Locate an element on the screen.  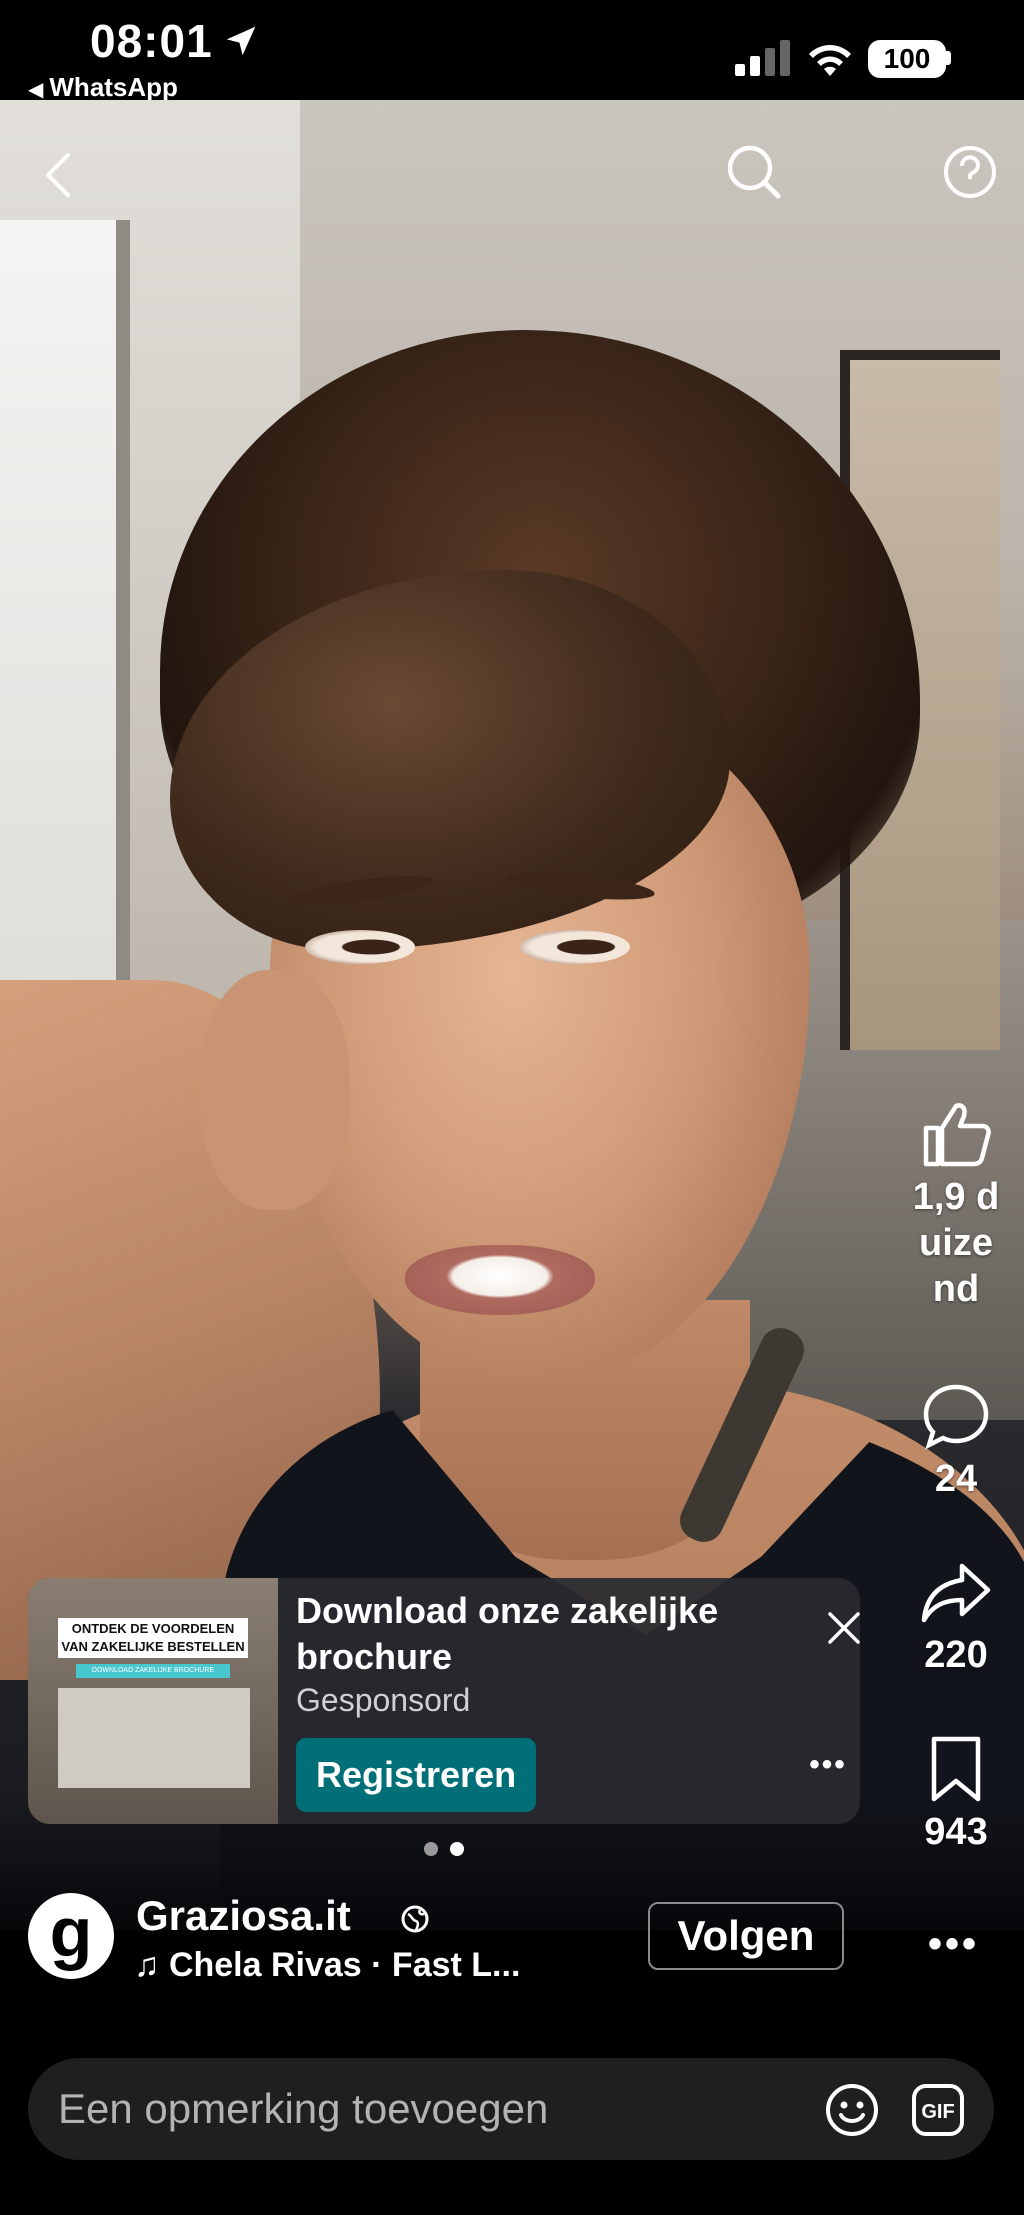
ad-thumb-doc-right is located at coordinates (202, 1738).